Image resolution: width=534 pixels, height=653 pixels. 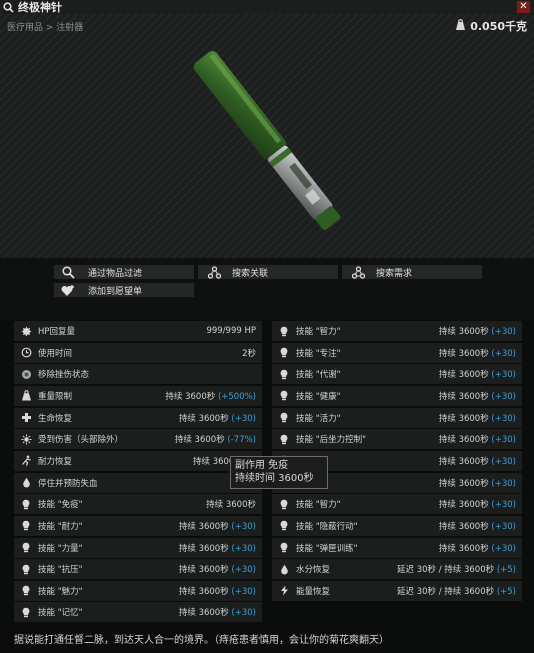 I want to click on stat-label: 技能 "活力", so click(x=318, y=418).